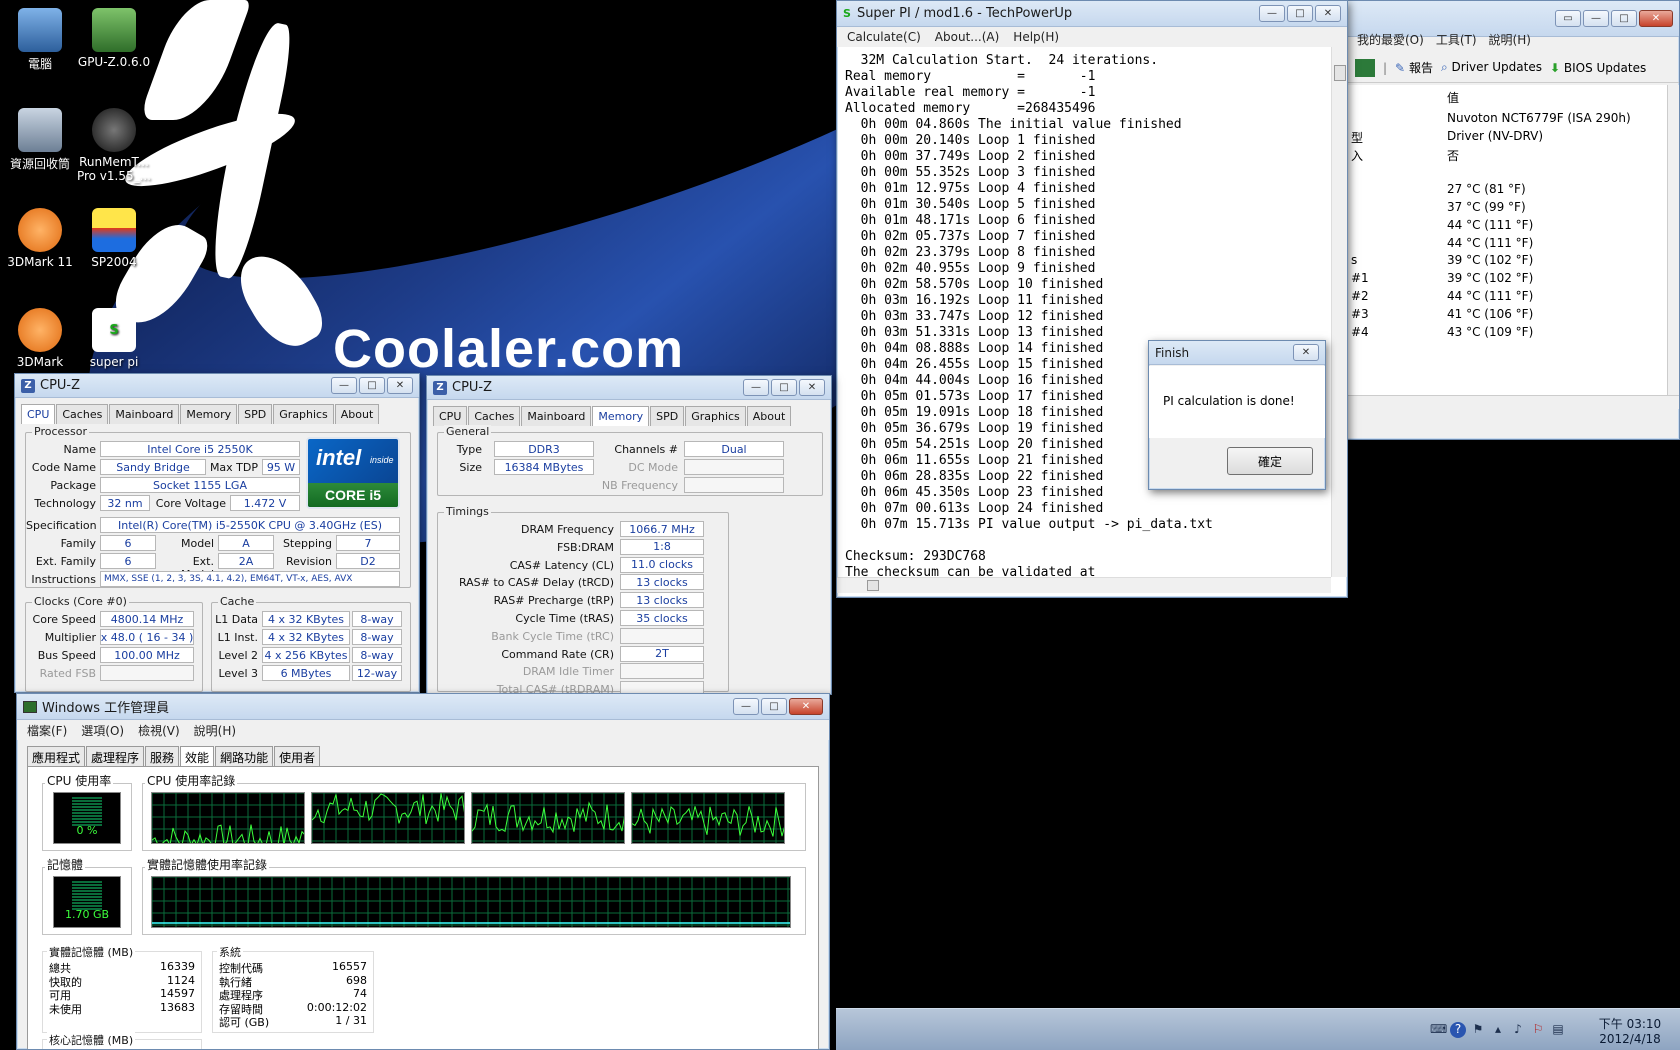 This screenshot has width=1680, height=1050. Describe the element at coordinates (1568, 18) in the screenshot. I see `restore-button: ▭` at that location.